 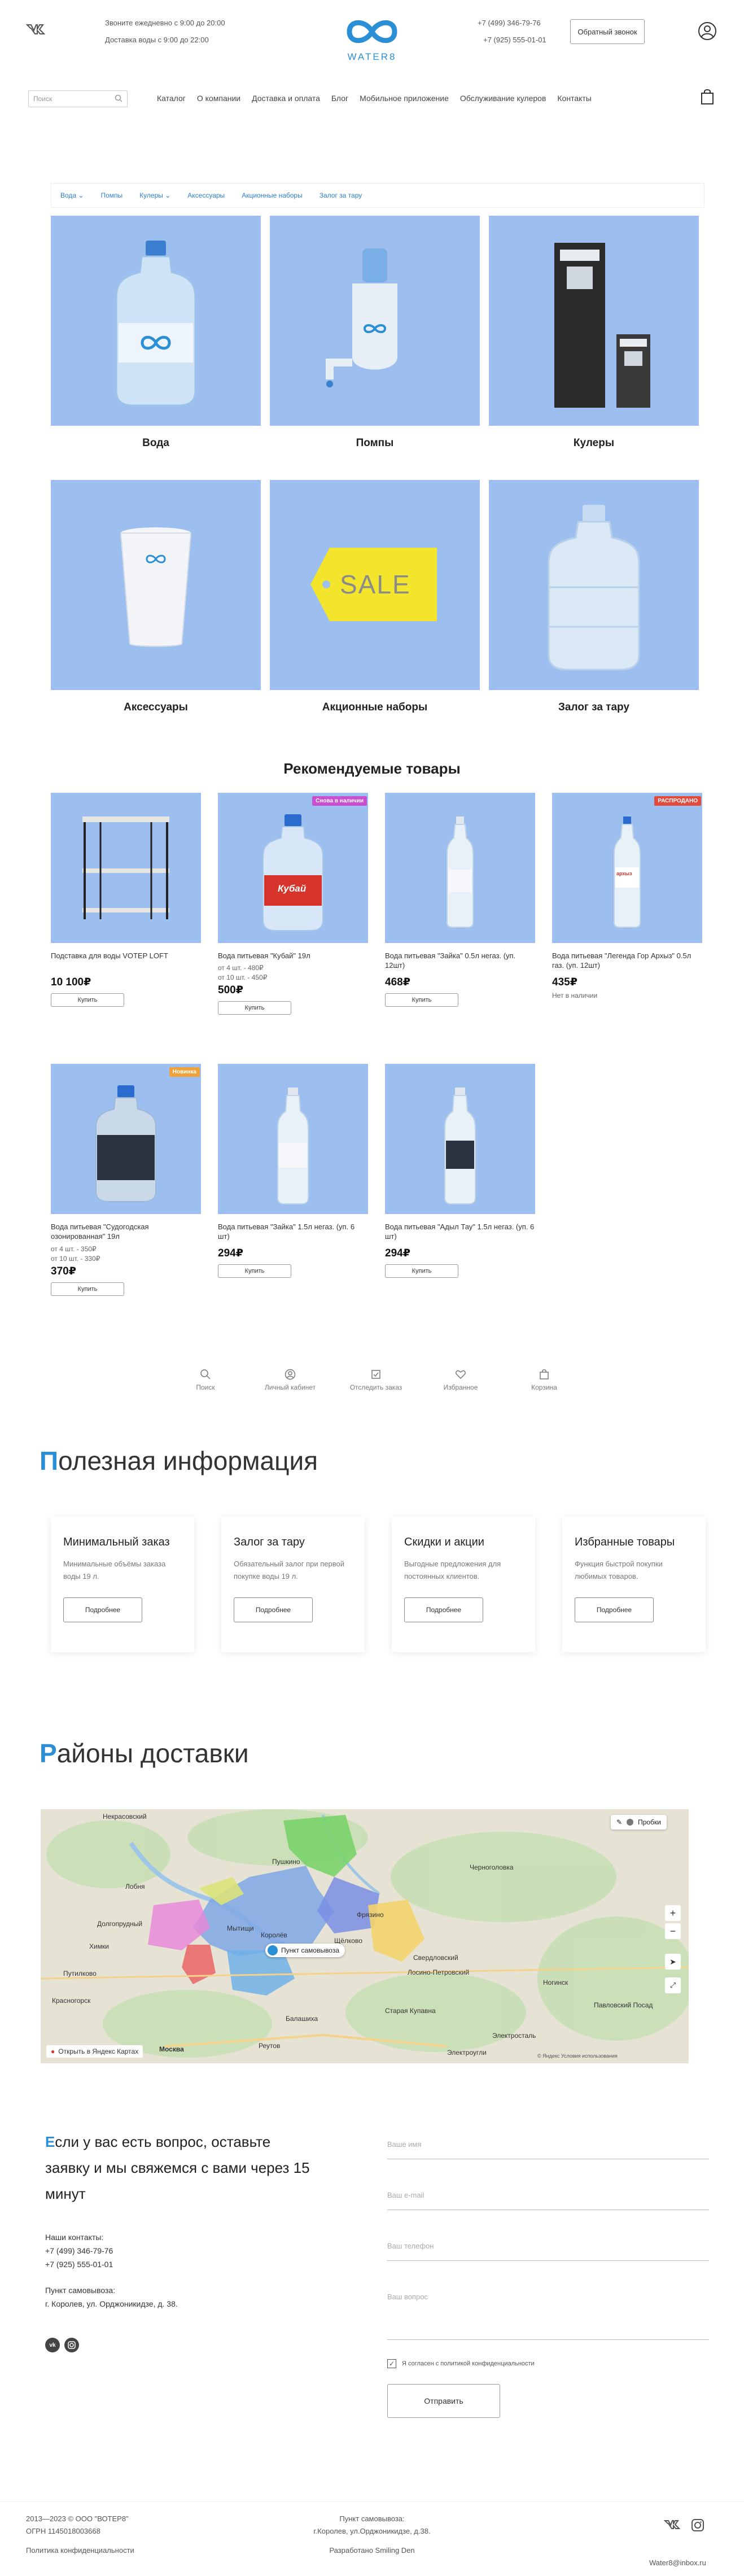 What do you see at coordinates (545, 1380) in the screenshot?
I see `bottom-bar-cart: Корзина` at bounding box center [545, 1380].